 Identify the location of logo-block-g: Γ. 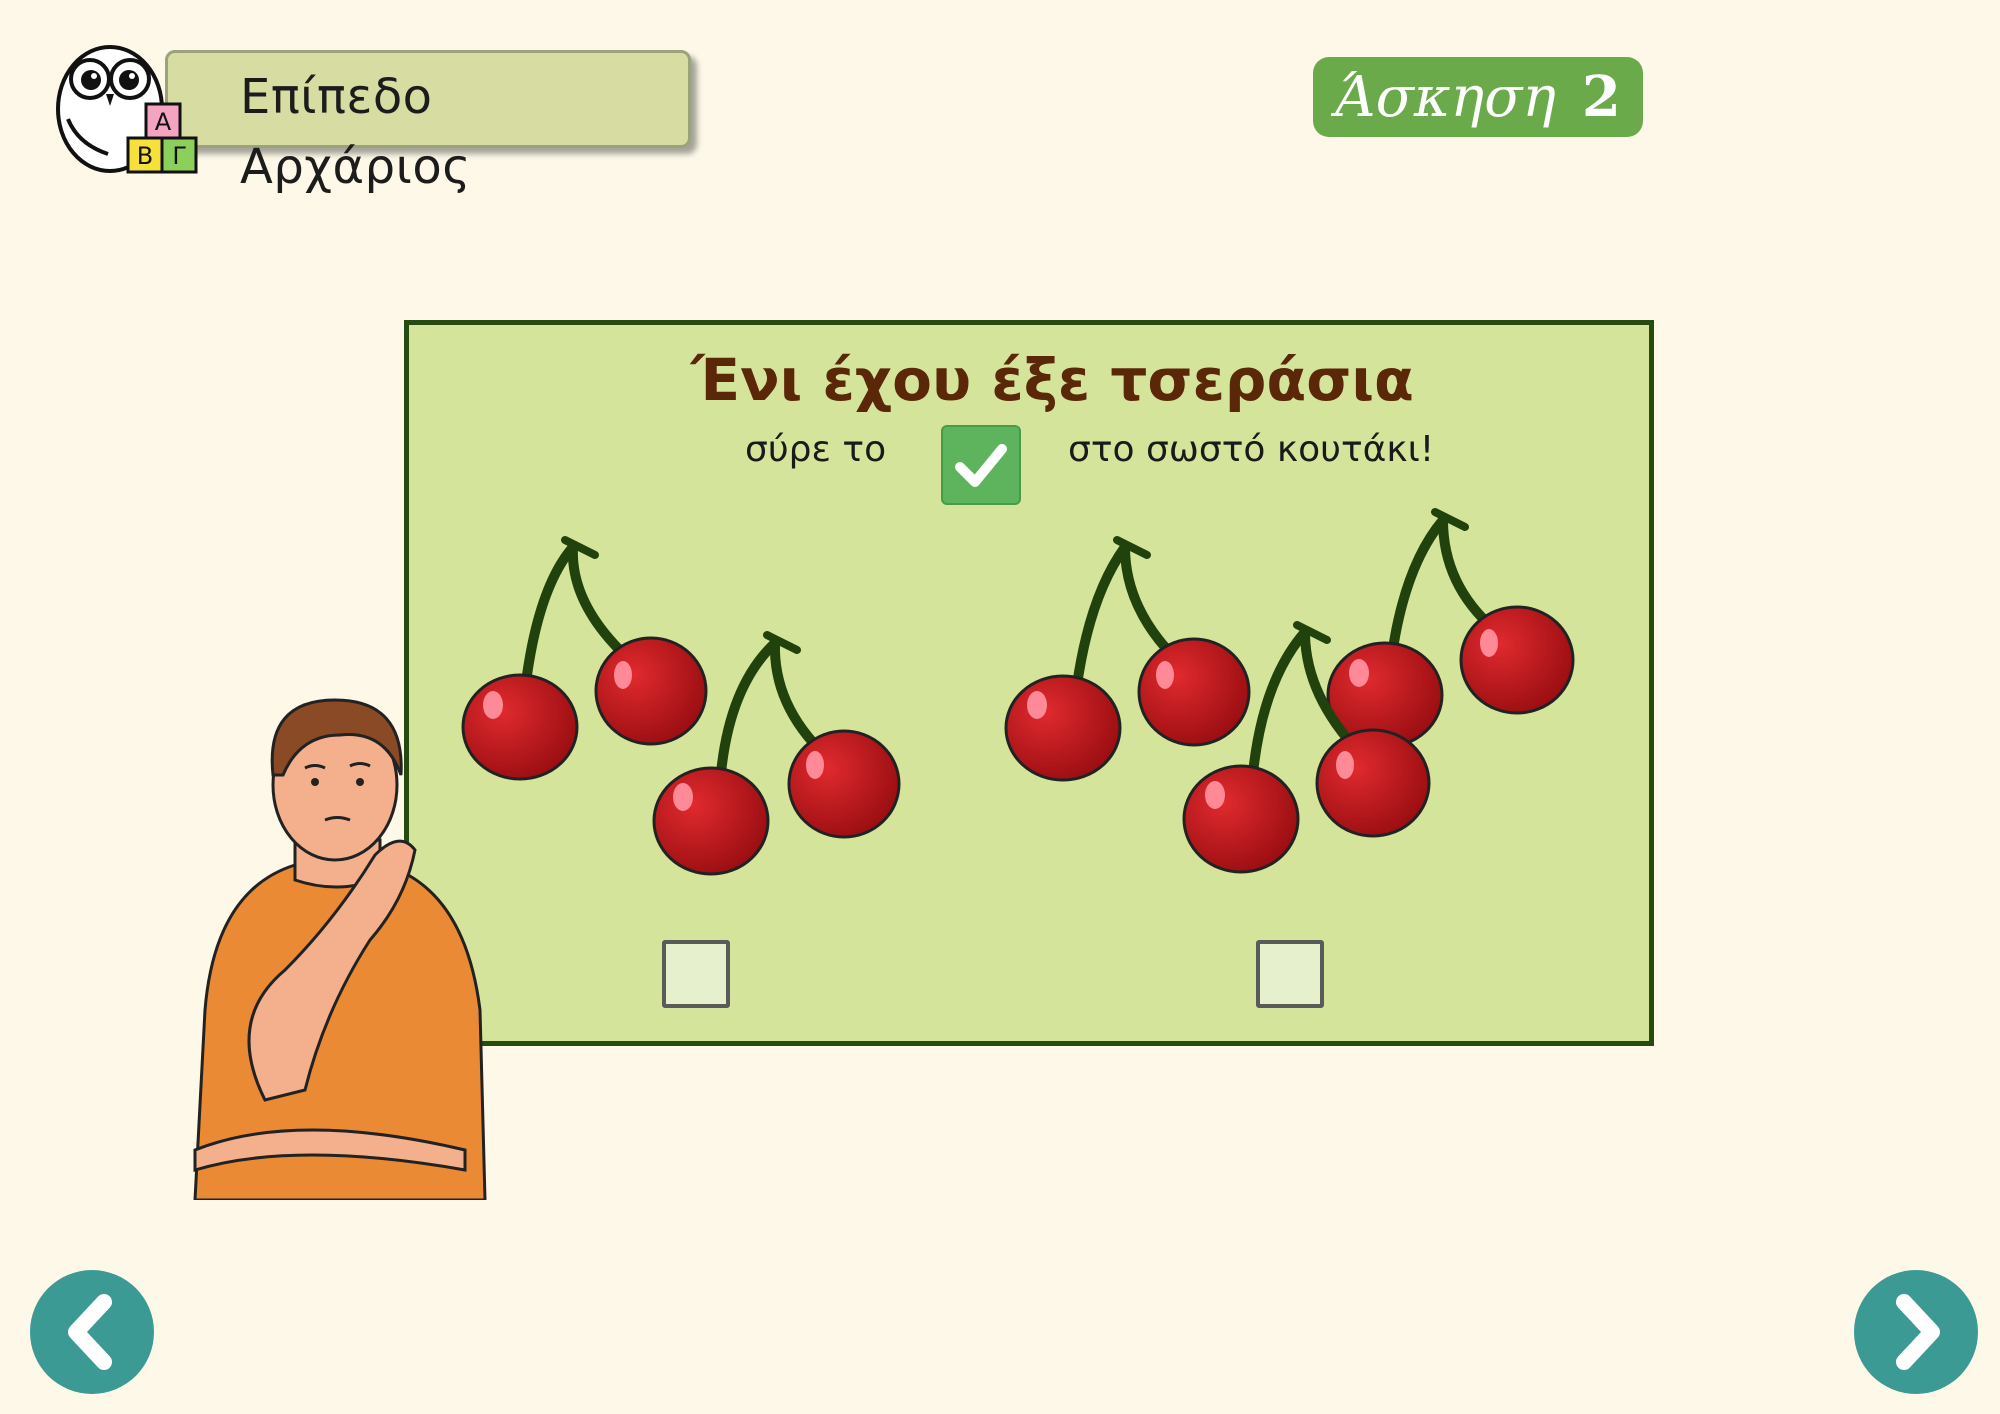
(179, 156).